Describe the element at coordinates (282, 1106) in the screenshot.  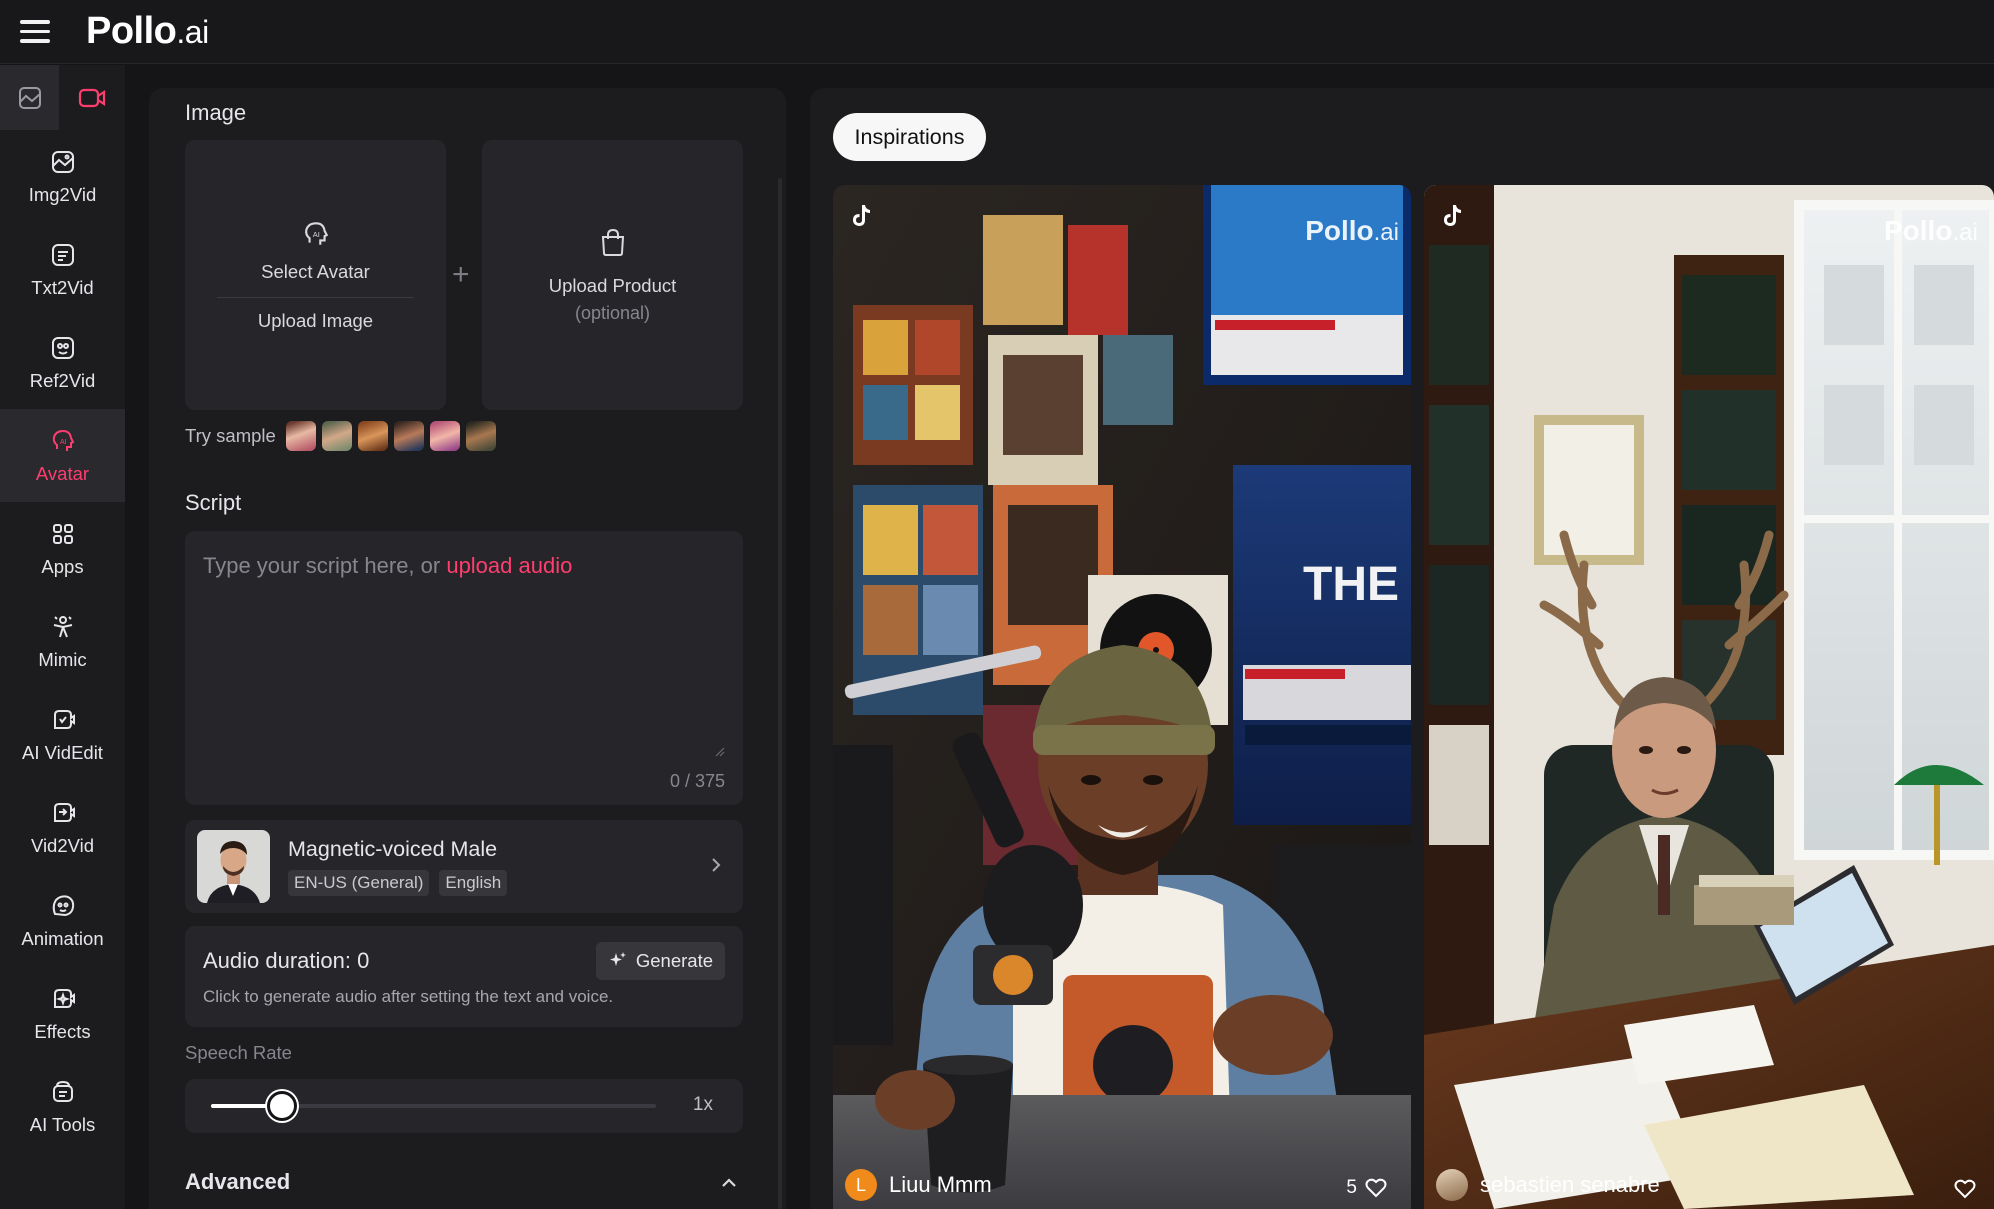
I see `slider-thumb` at that location.